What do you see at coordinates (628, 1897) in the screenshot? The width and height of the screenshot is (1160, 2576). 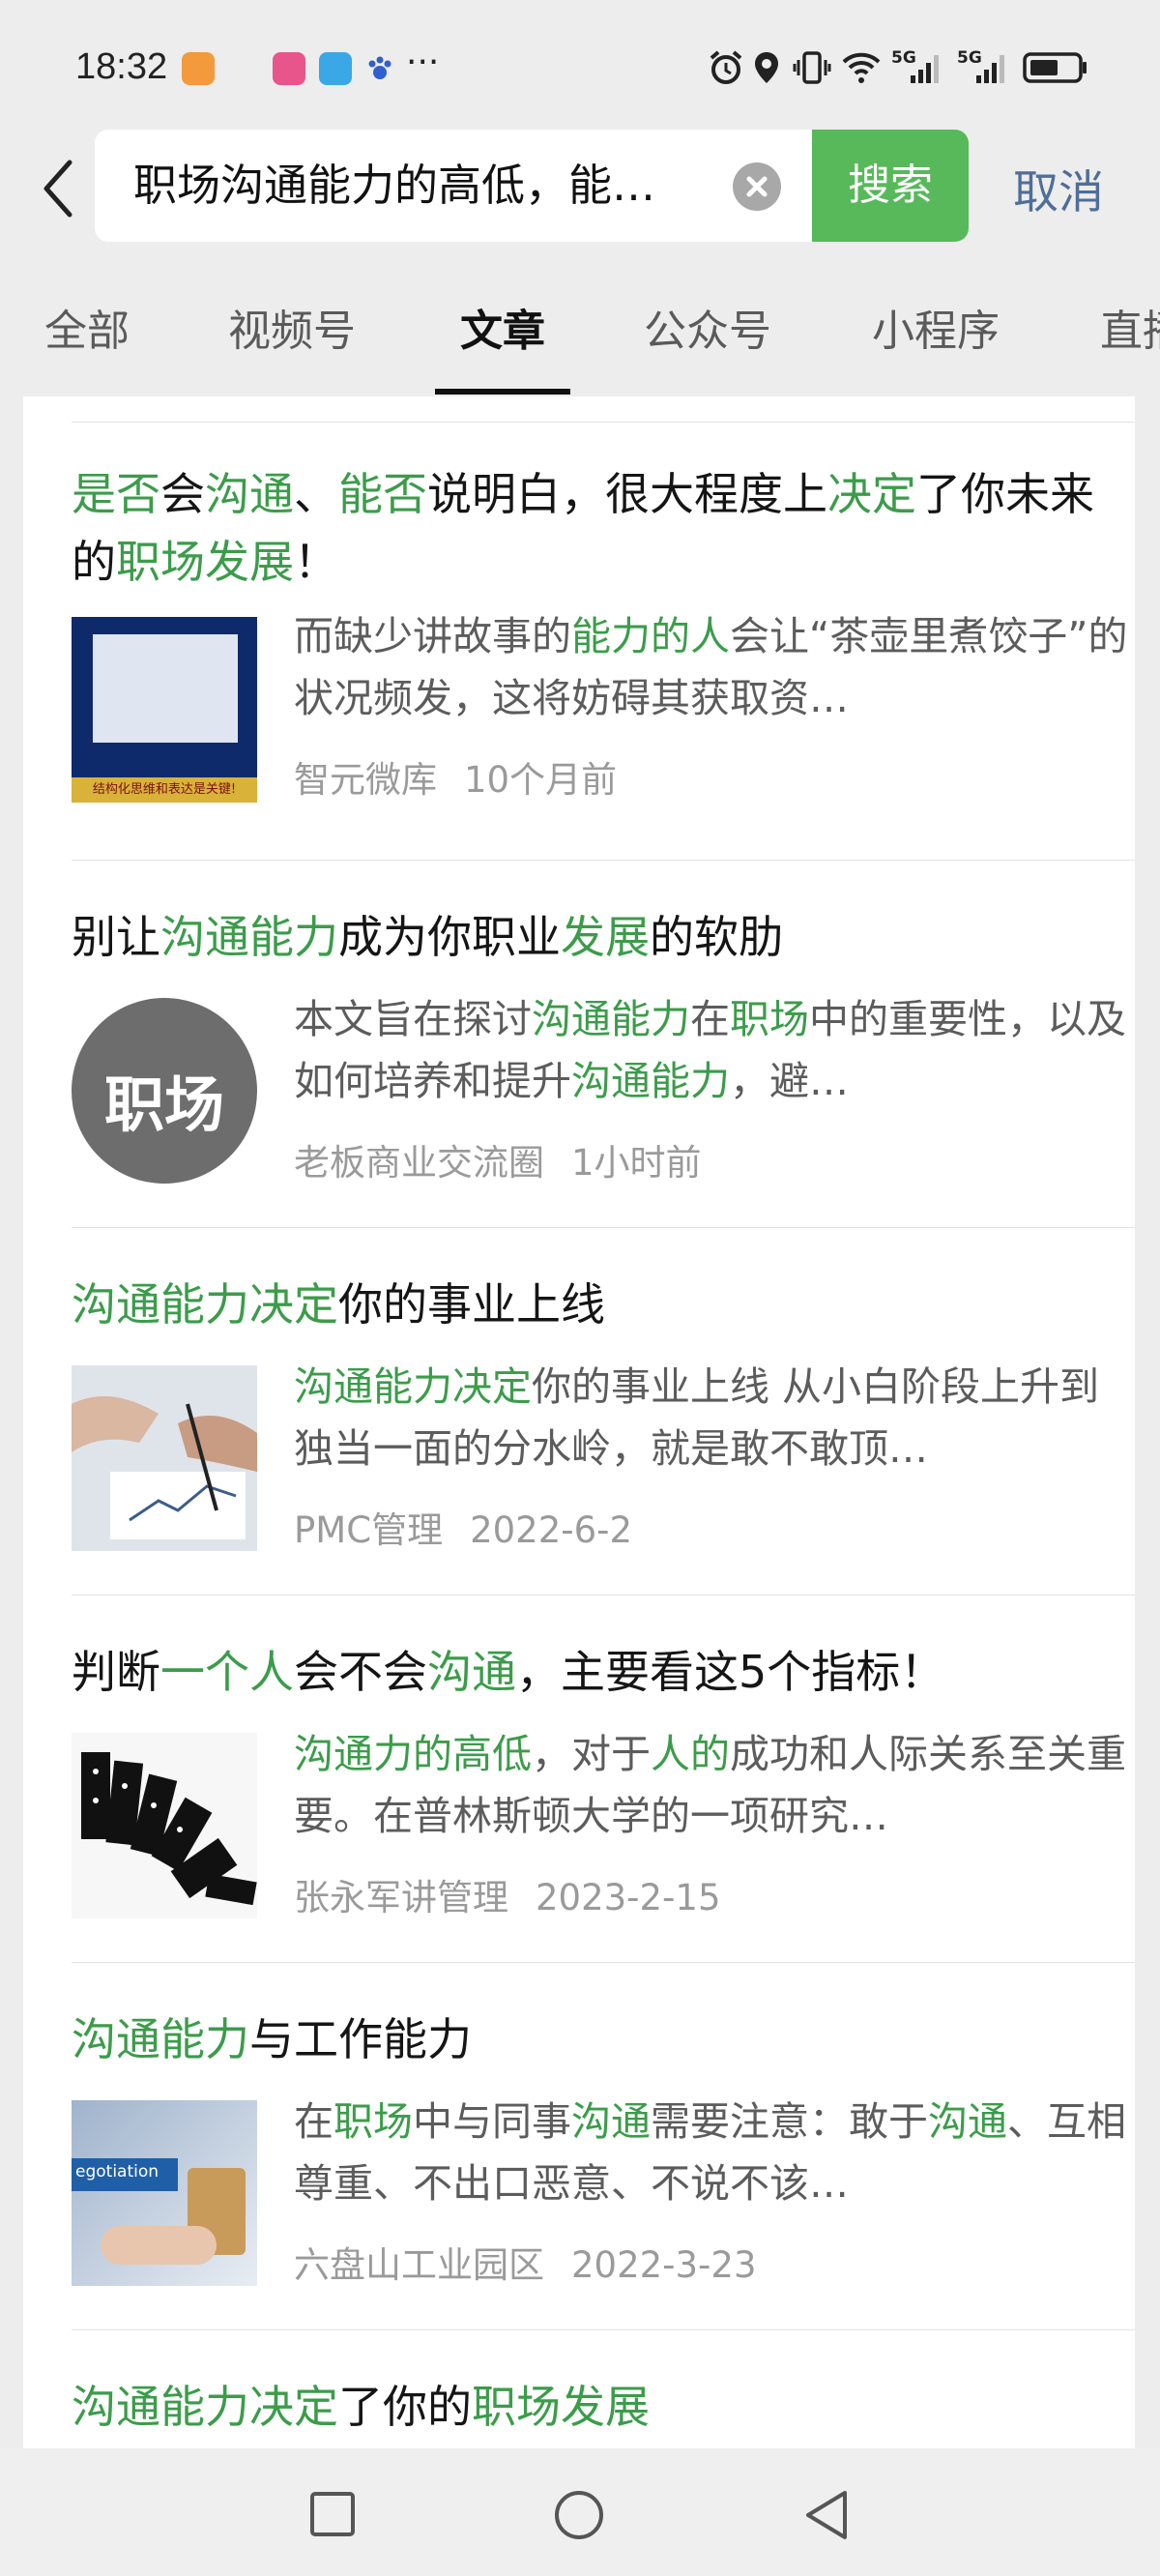 I see `article-time: 2023-2-15` at bounding box center [628, 1897].